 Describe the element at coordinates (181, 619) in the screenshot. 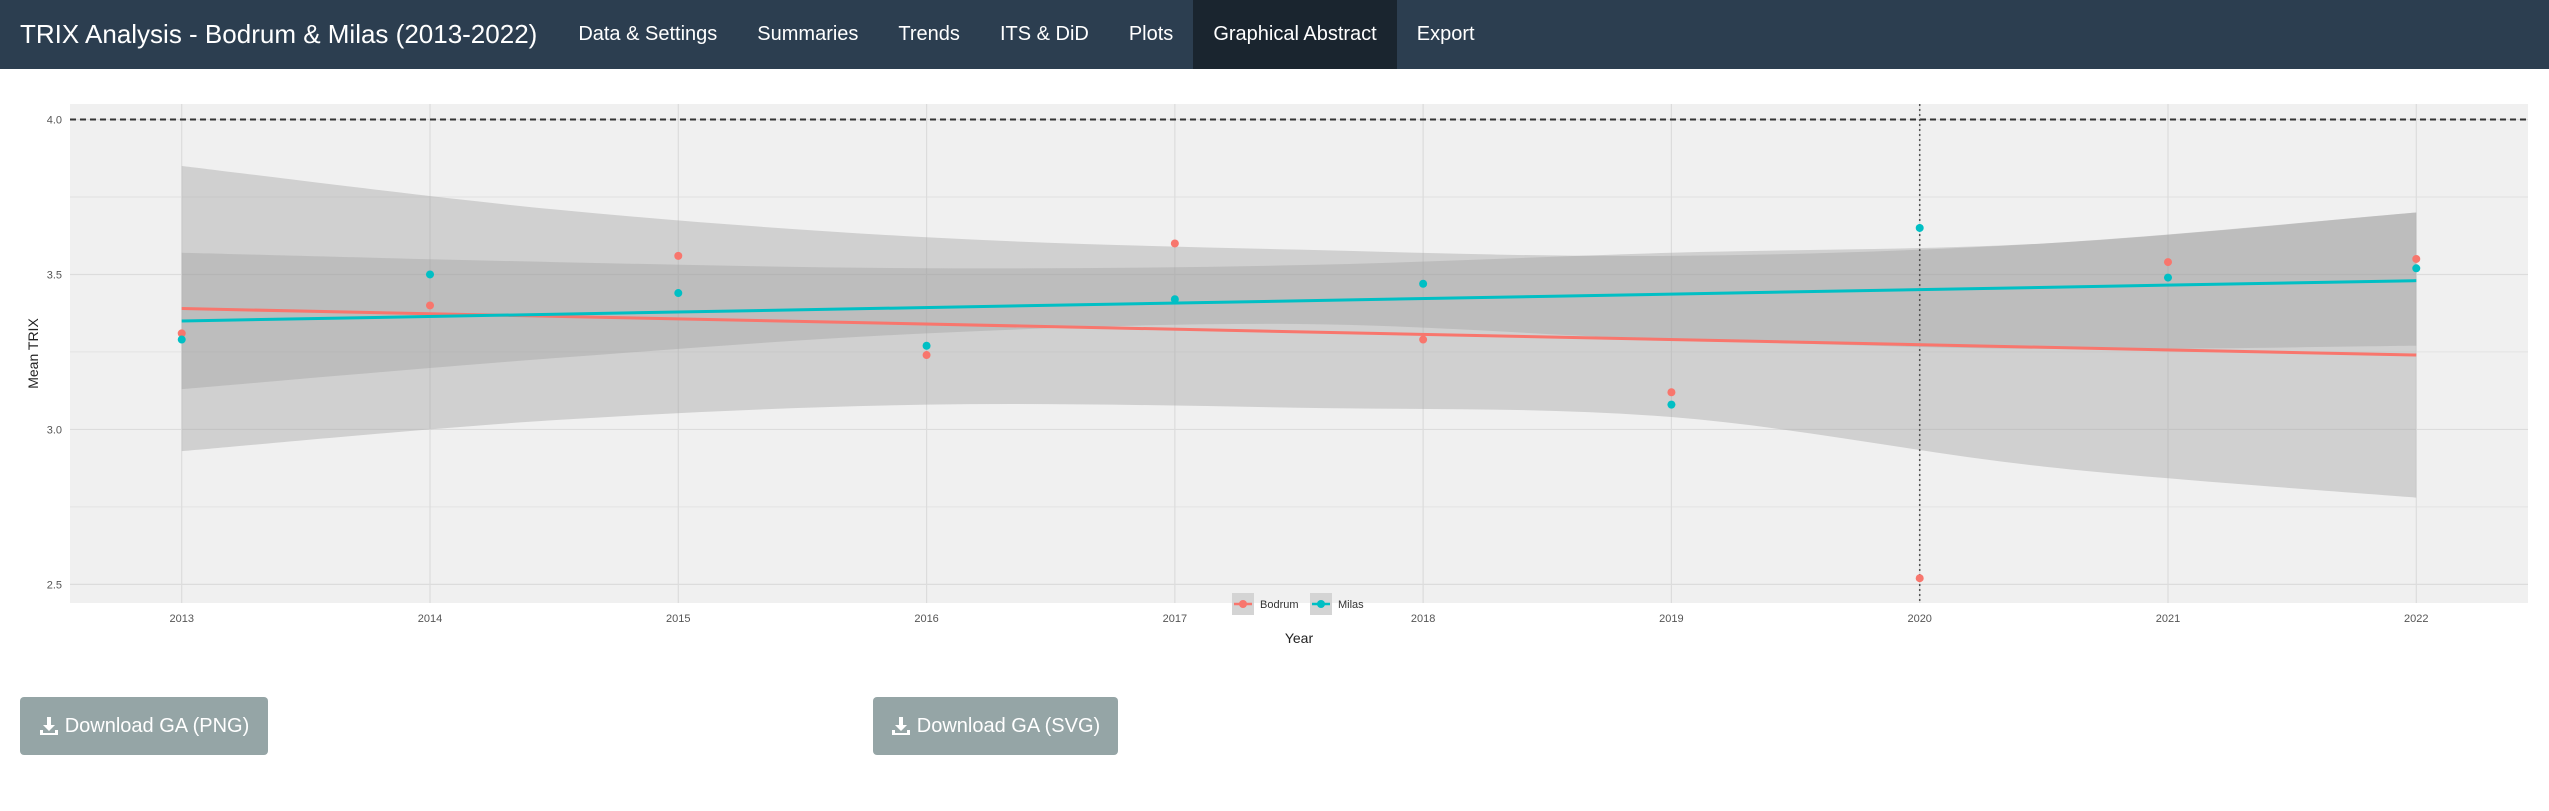

I see `x-tick-label: 2013` at that location.